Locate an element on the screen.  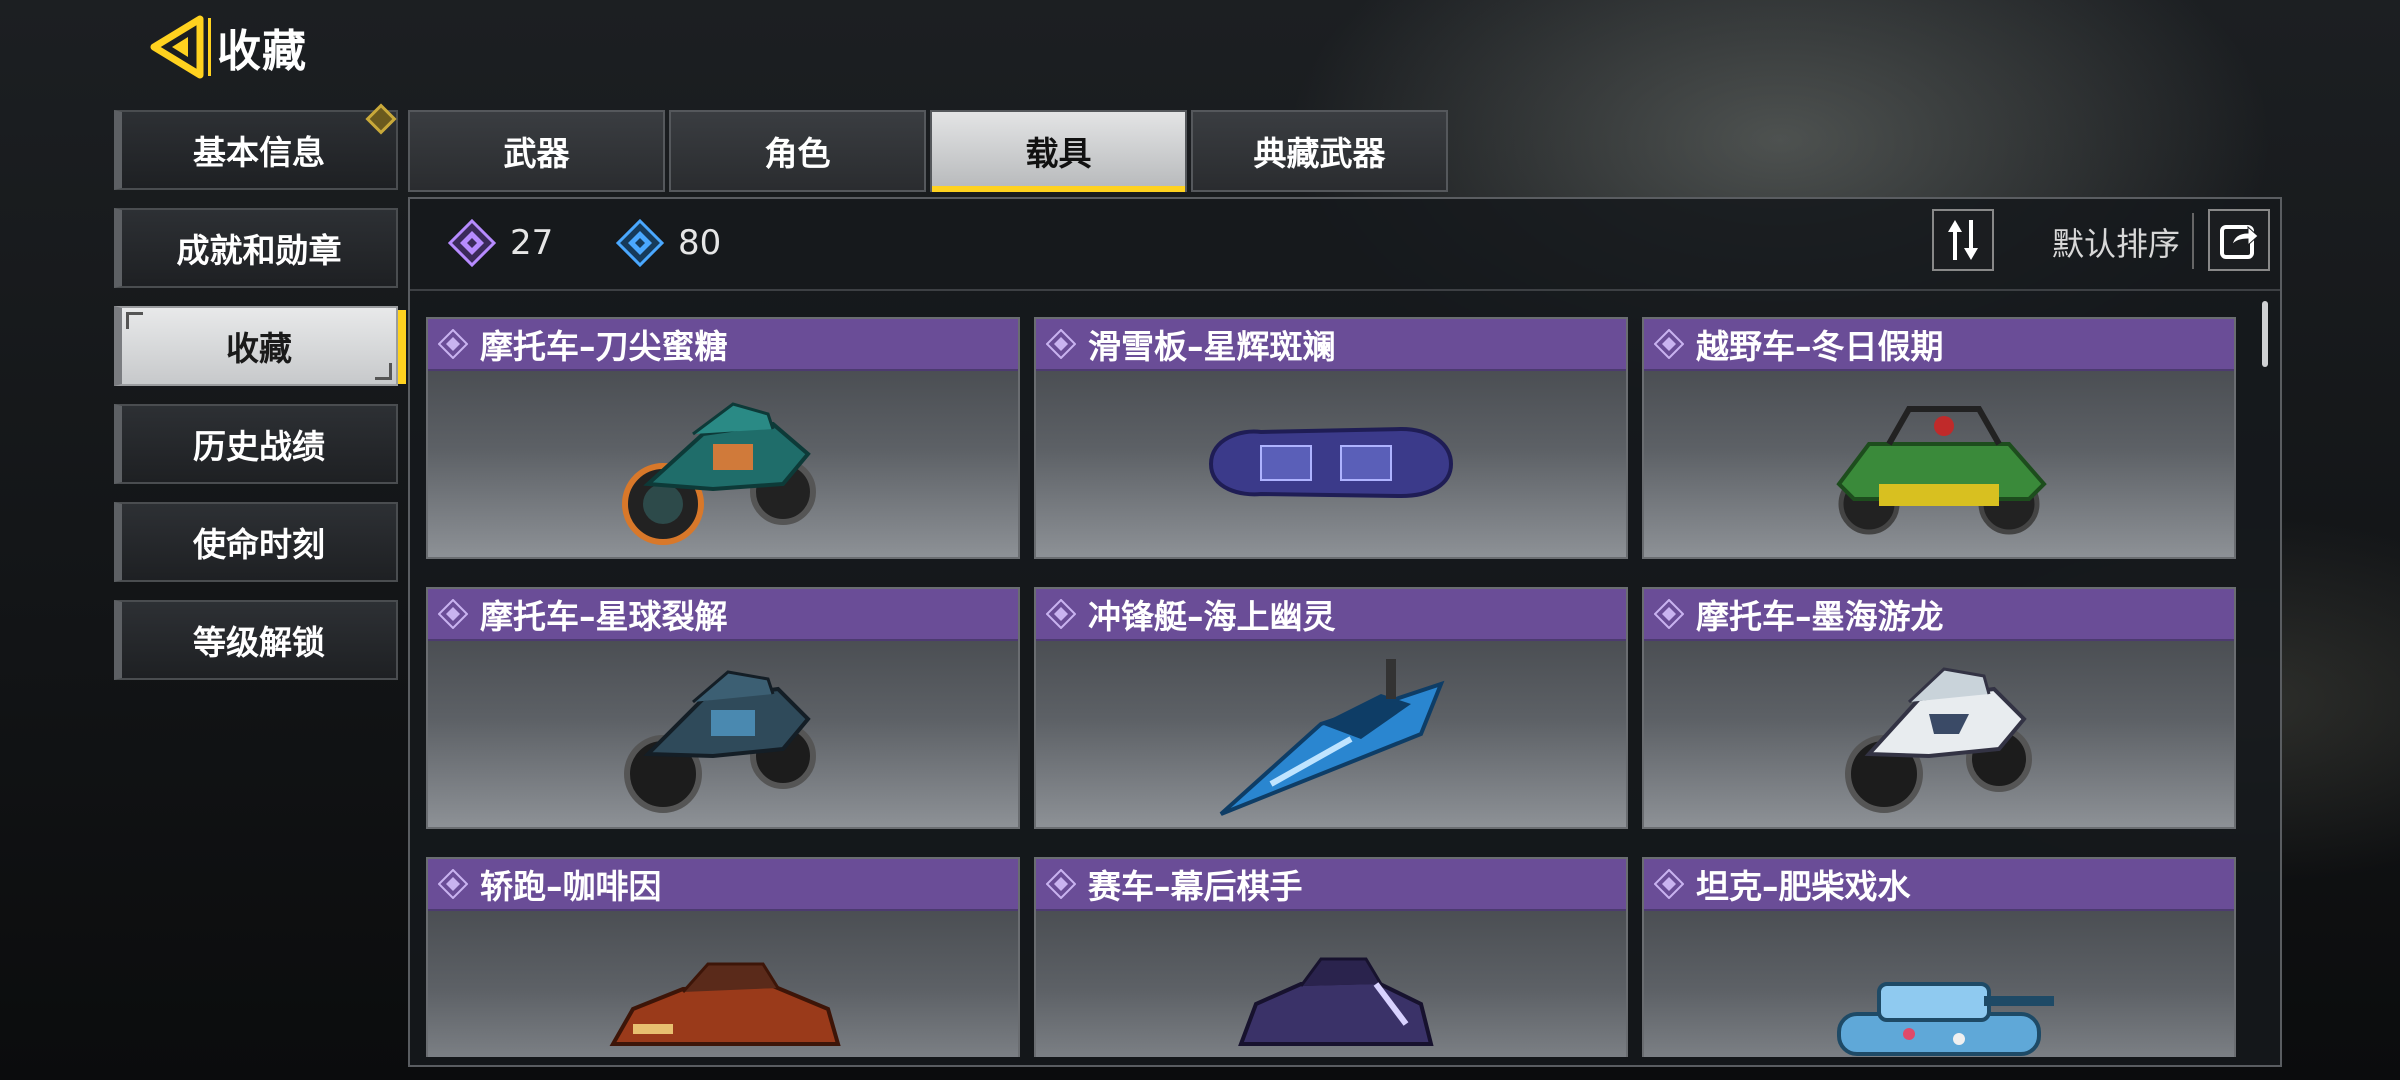
purple-gem-icon is located at coordinates (472, 243).